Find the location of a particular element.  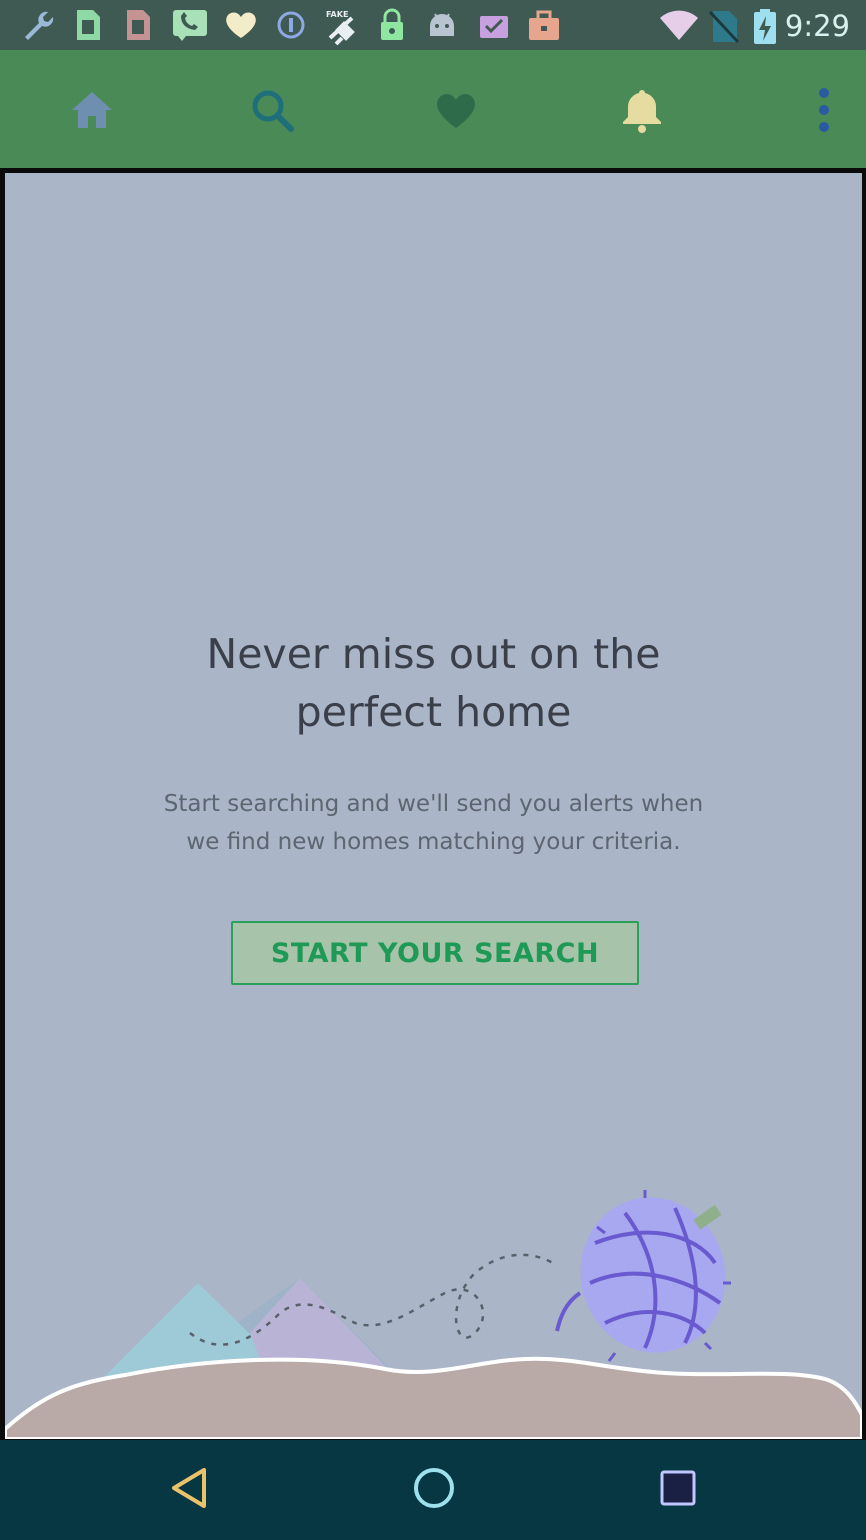

wifi-icon is located at coordinates (679, 27).